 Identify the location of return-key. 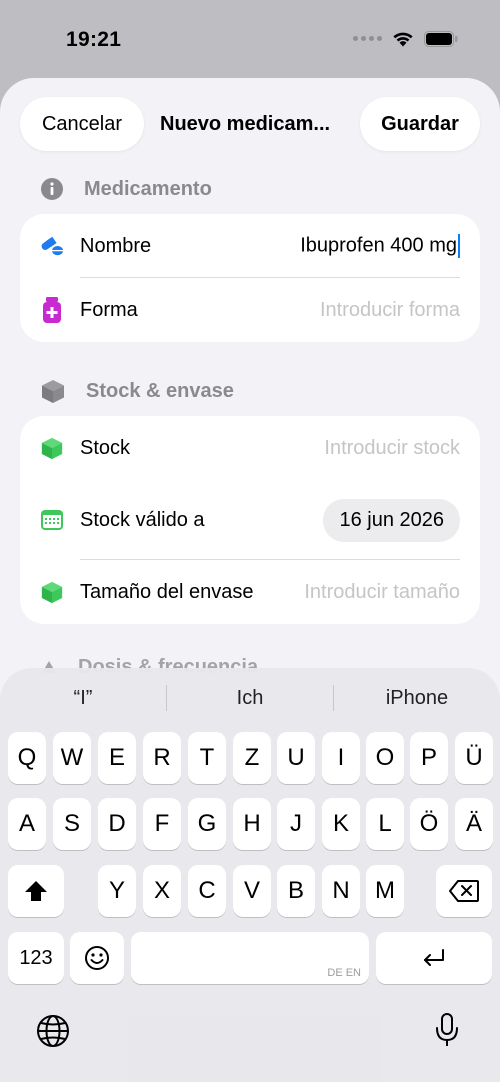
(434, 958).